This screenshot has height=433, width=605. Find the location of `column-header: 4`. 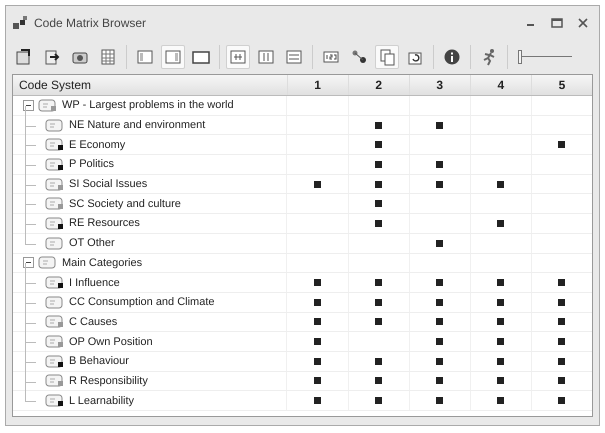

column-header: 4 is located at coordinates (500, 85).